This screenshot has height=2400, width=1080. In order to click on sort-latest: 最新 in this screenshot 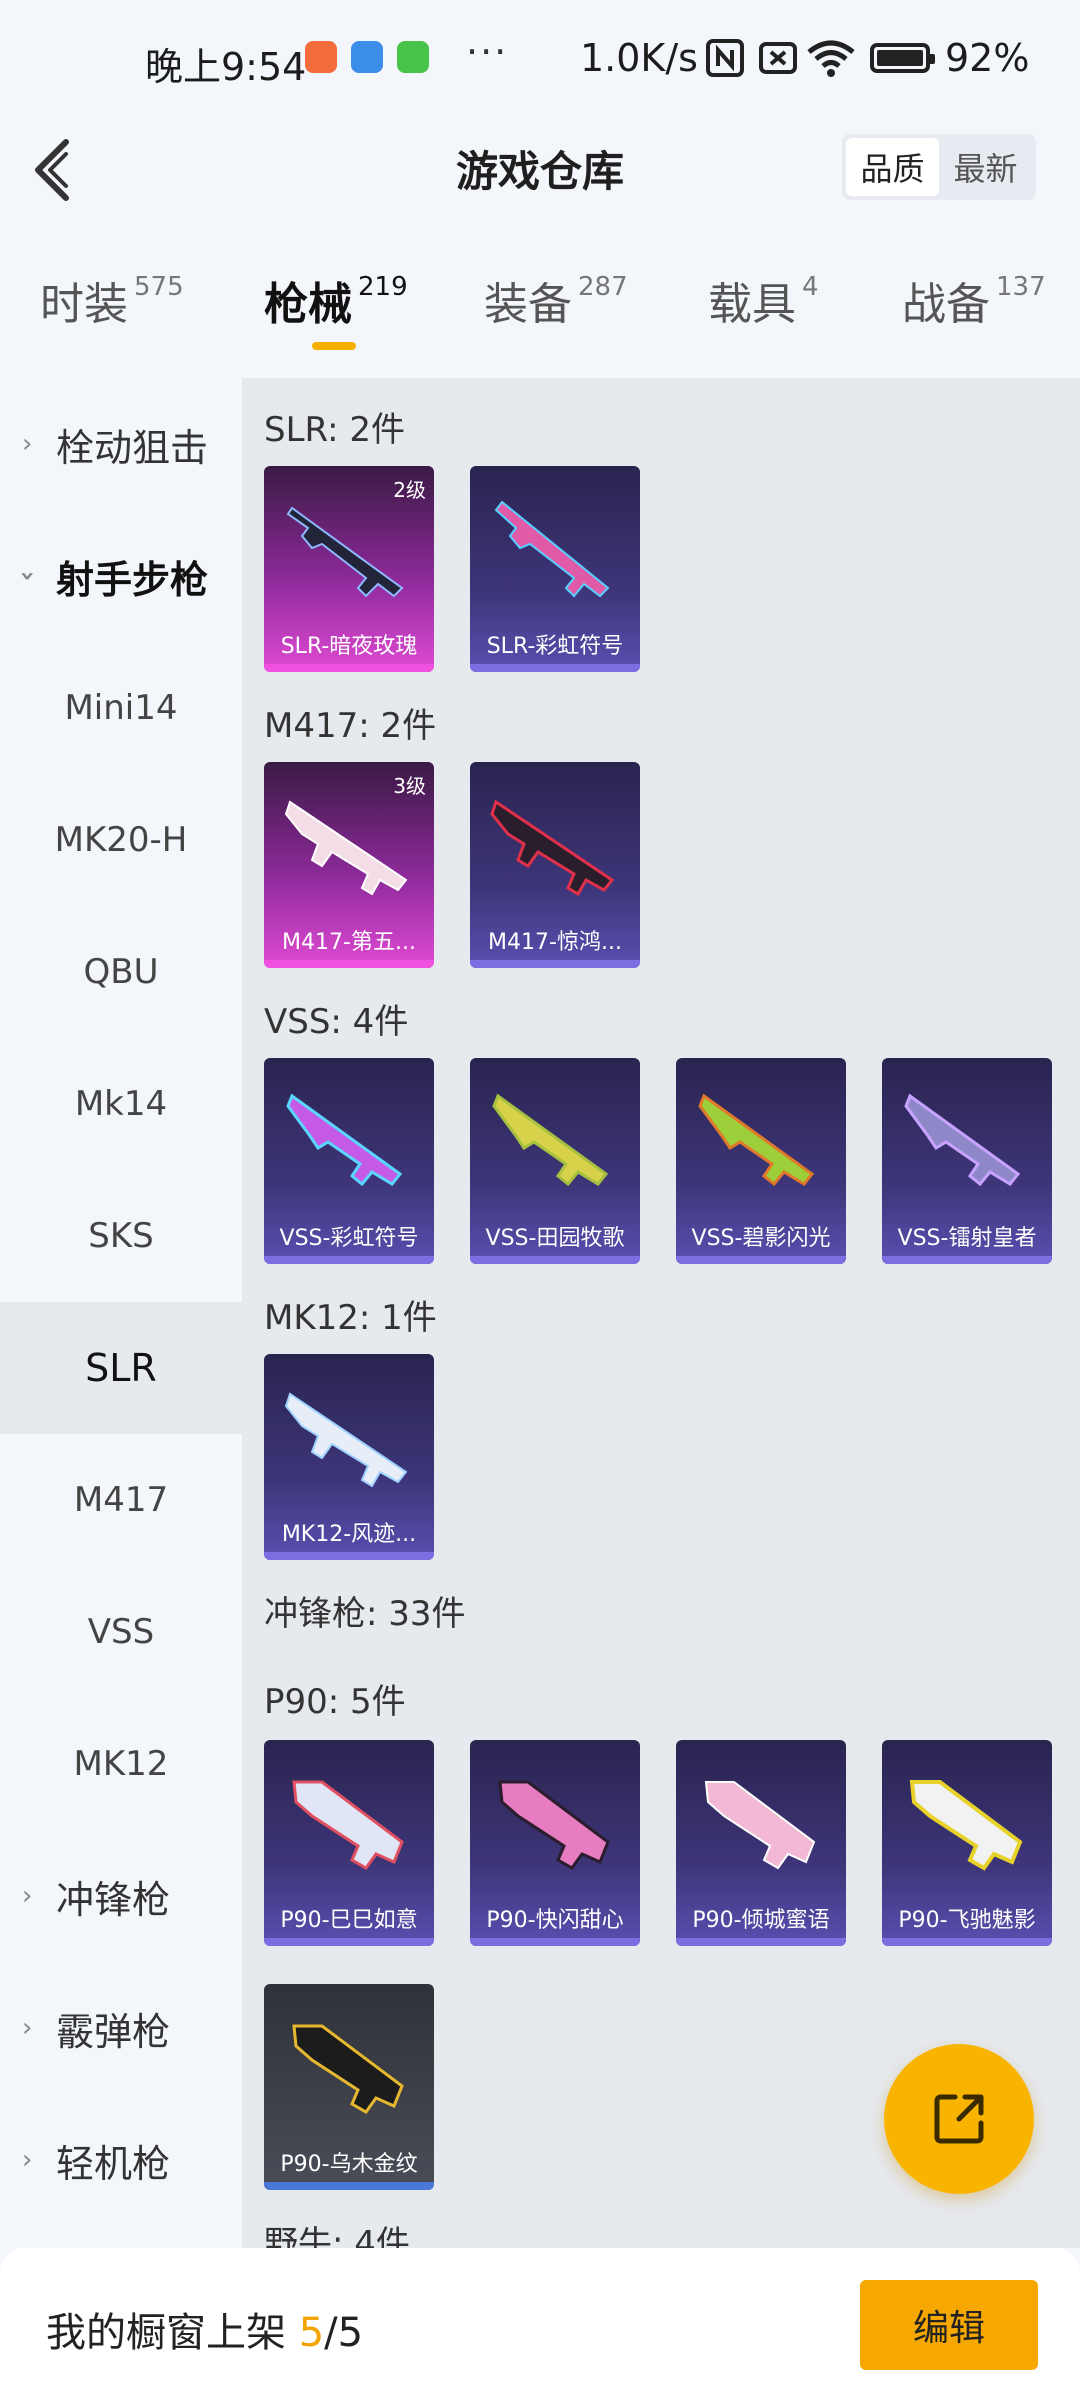, I will do `click(985, 167)`.